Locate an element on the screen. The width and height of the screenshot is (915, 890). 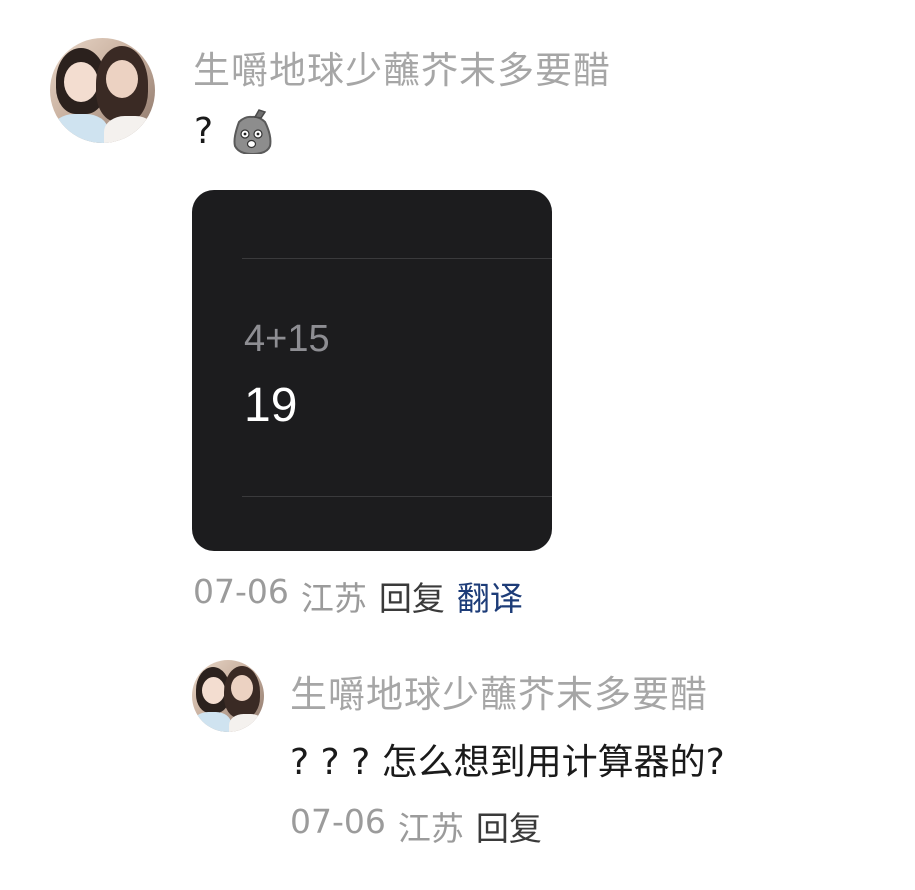
reply-text: ? ? ? 怎么想到用计算器的? is located at coordinates (507, 762).